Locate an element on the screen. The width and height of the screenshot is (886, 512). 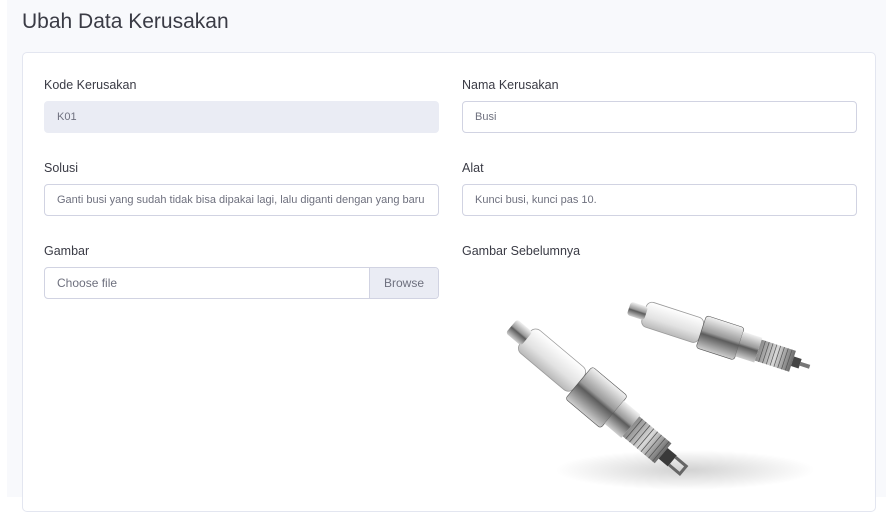
sidebar-edge is located at coordinates (3, 248).